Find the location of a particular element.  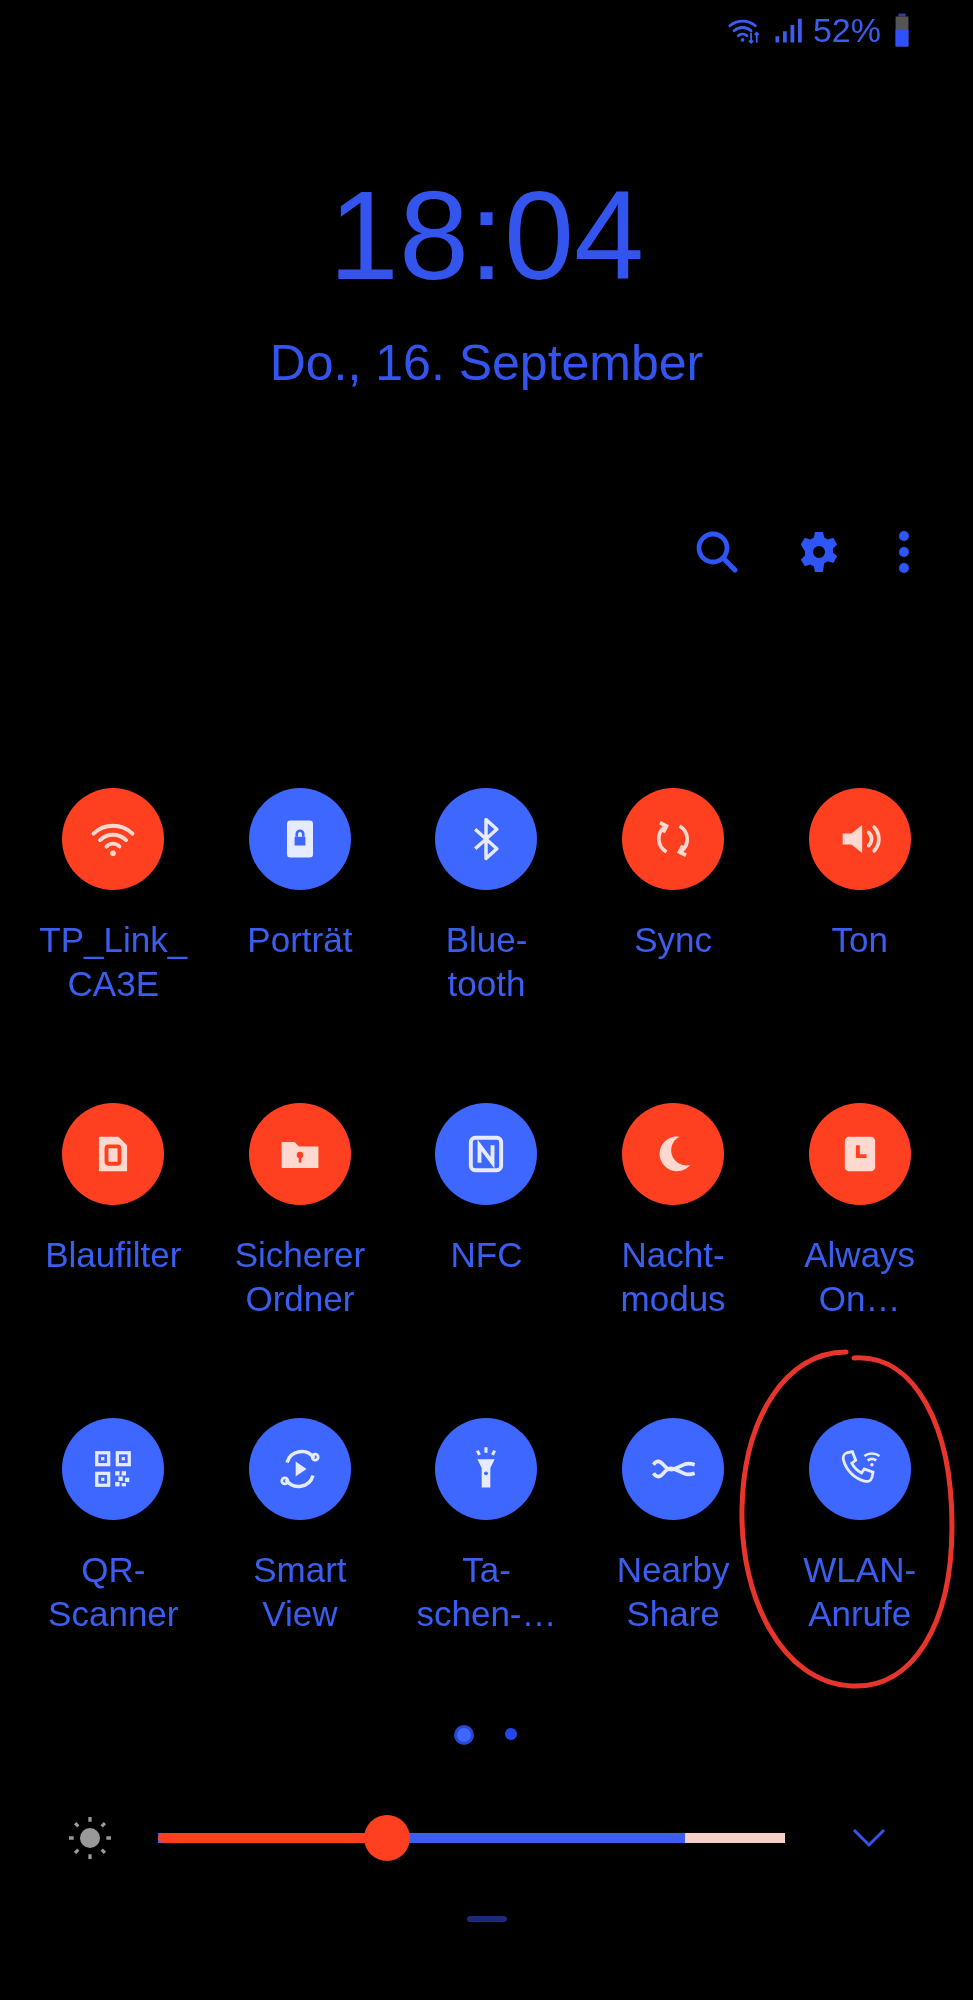

tile-label: Blaufilter is located at coordinates (113, 1255).